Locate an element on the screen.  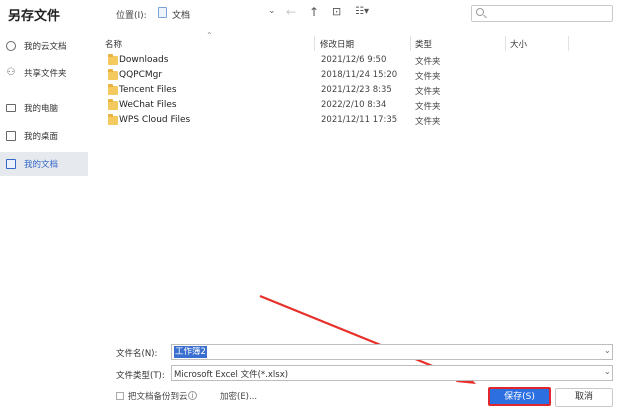
filetype-label: 文件类型(T): is located at coordinates (140, 376).